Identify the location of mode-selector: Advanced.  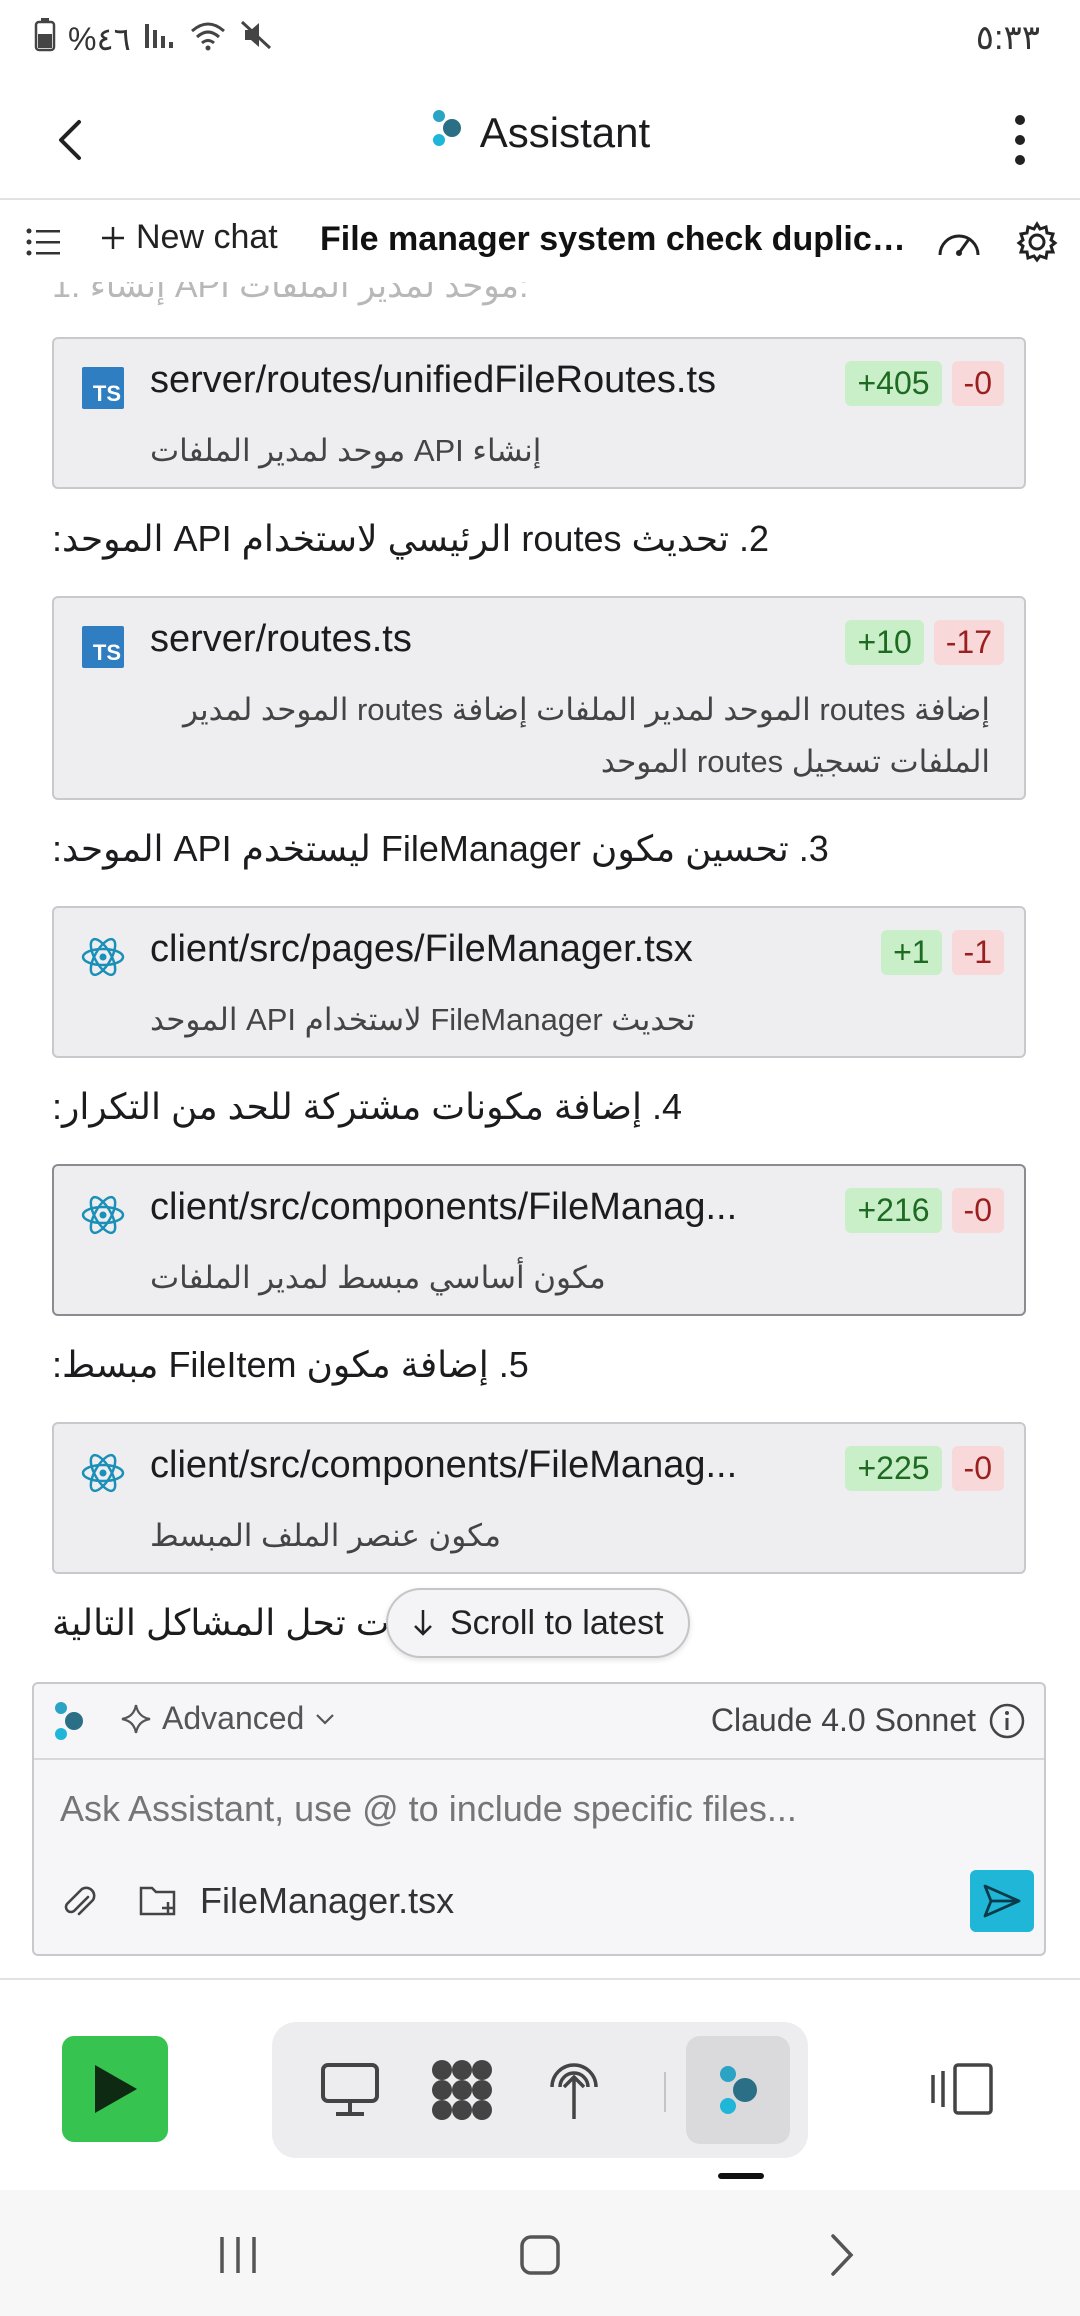
(228, 1718).